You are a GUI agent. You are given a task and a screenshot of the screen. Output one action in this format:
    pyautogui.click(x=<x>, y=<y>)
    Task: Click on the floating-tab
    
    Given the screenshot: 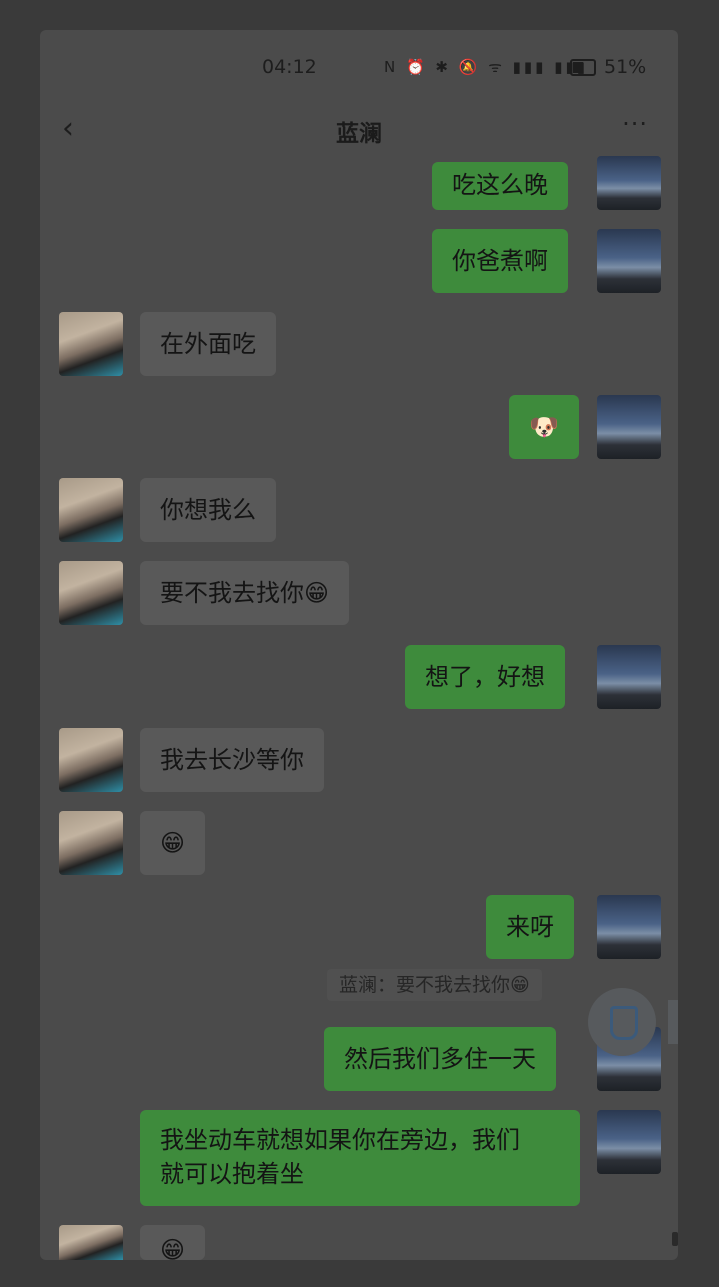 What is the action you would take?
    pyautogui.click(x=673, y=1022)
    